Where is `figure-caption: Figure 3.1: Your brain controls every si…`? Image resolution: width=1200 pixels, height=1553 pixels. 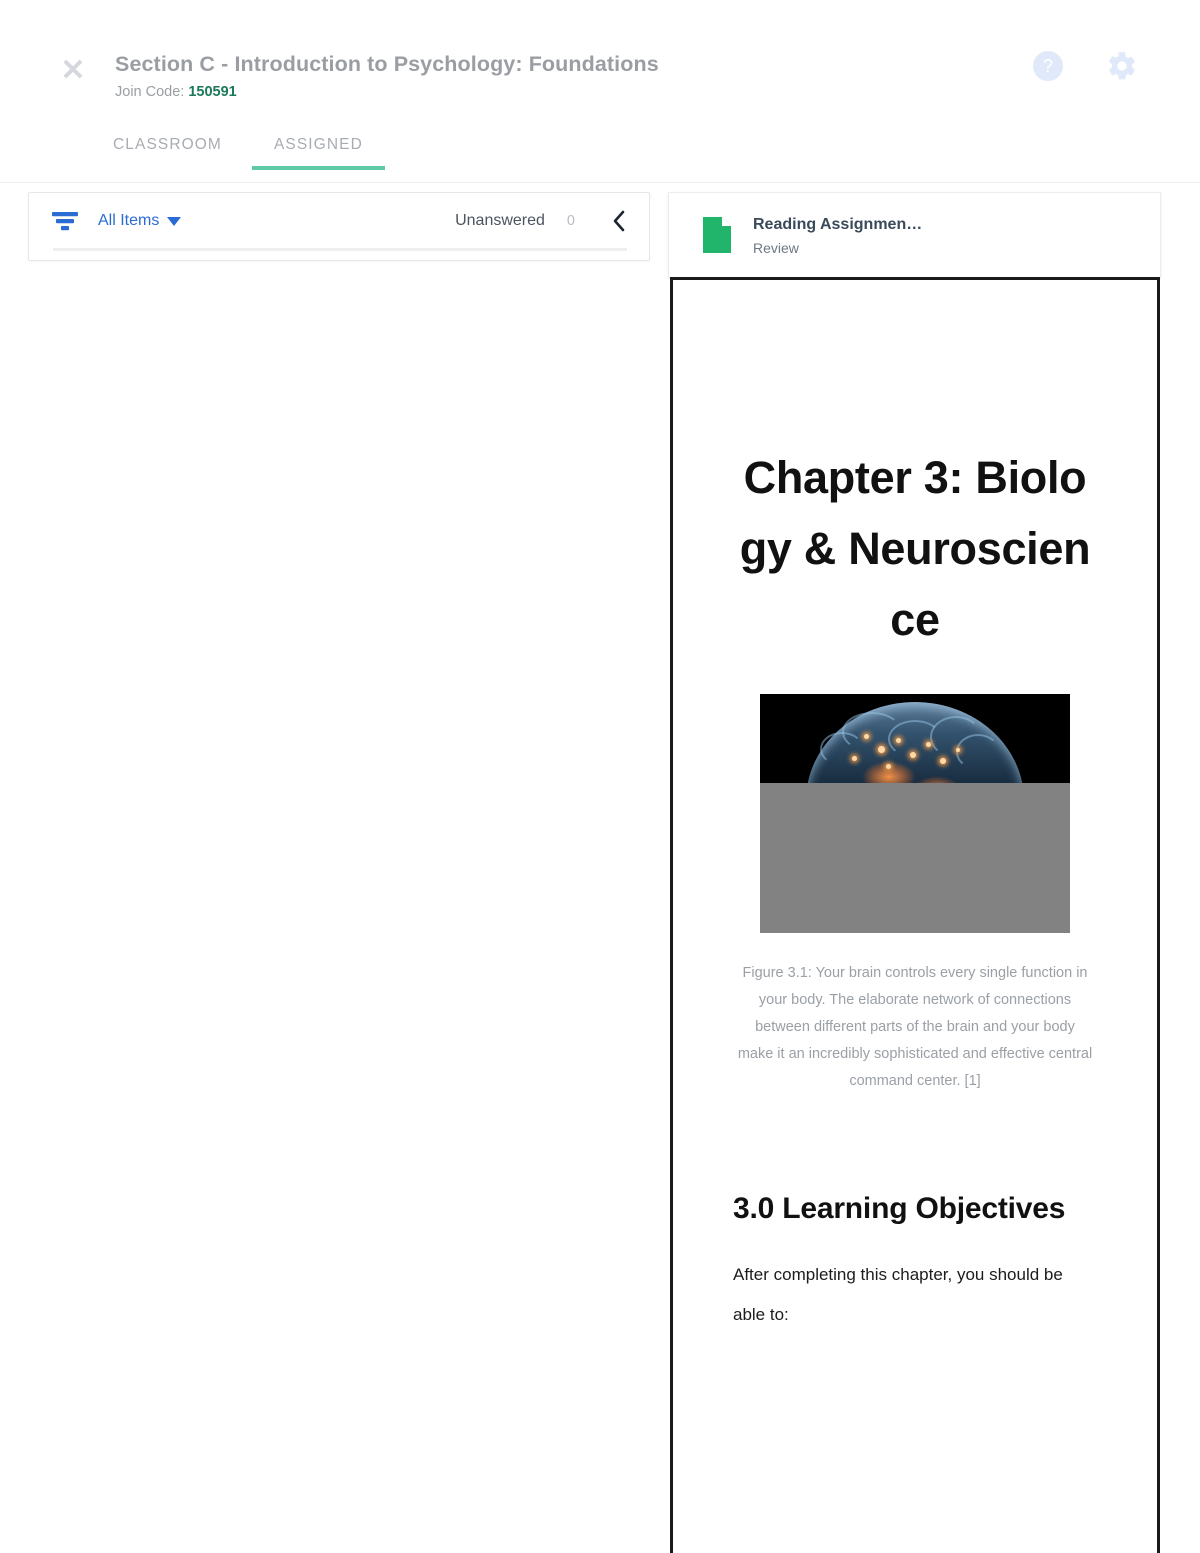
figure-caption: Figure 3.1: Your brain controls every si… is located at coordinates (915, 1027).